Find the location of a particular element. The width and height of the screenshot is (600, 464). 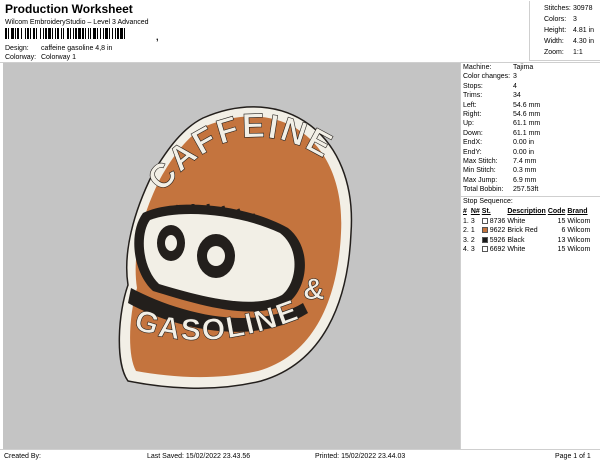

col-index: # is located at coordinates (465, 212).